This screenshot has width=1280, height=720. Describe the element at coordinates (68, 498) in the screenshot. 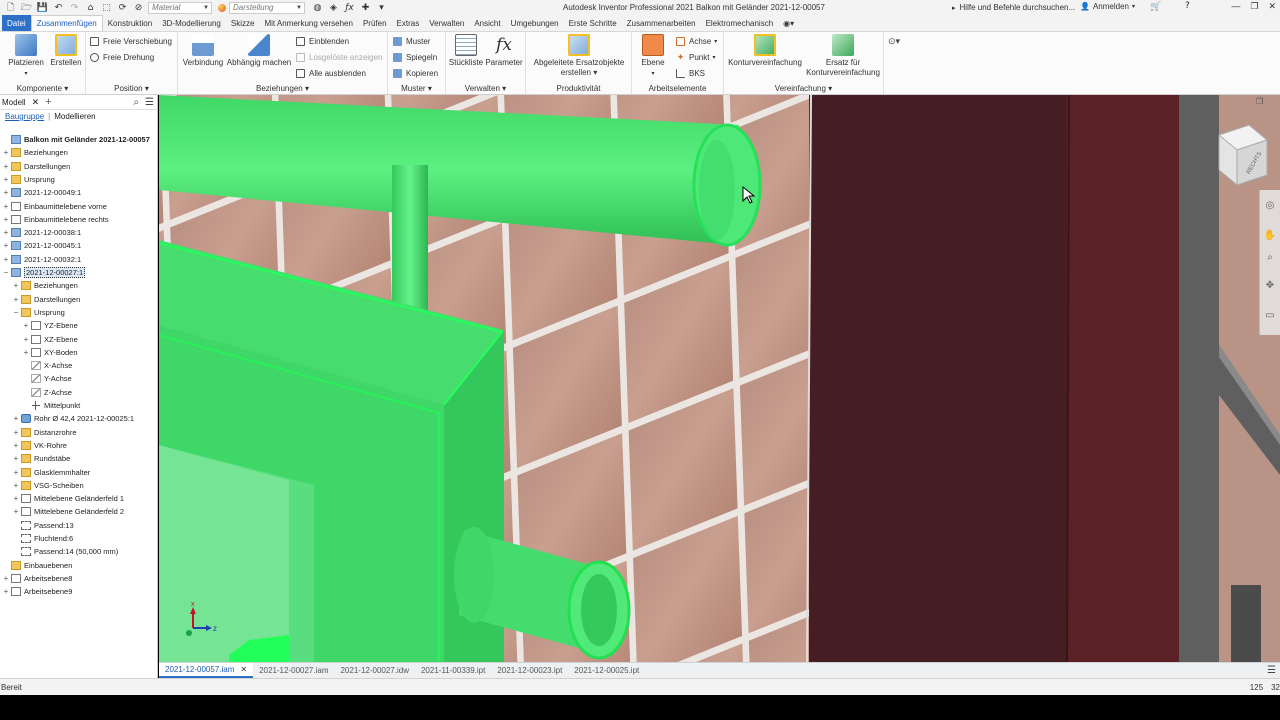

I see `tree-node: + Mittelebene Geländerfeld 1` at that location.